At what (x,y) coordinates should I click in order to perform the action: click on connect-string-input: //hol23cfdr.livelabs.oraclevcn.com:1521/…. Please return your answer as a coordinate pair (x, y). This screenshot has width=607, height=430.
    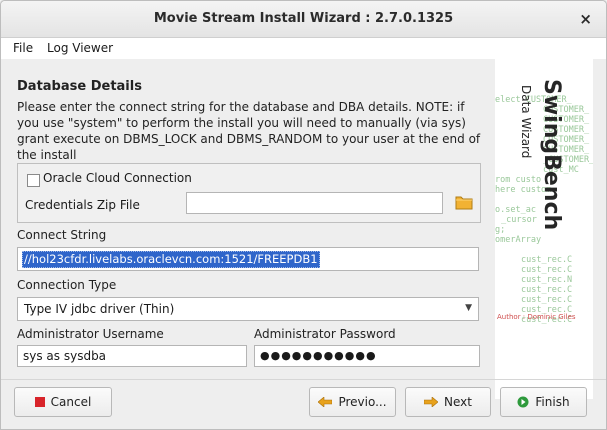
    Looking at the image, I should click on (248, 259).